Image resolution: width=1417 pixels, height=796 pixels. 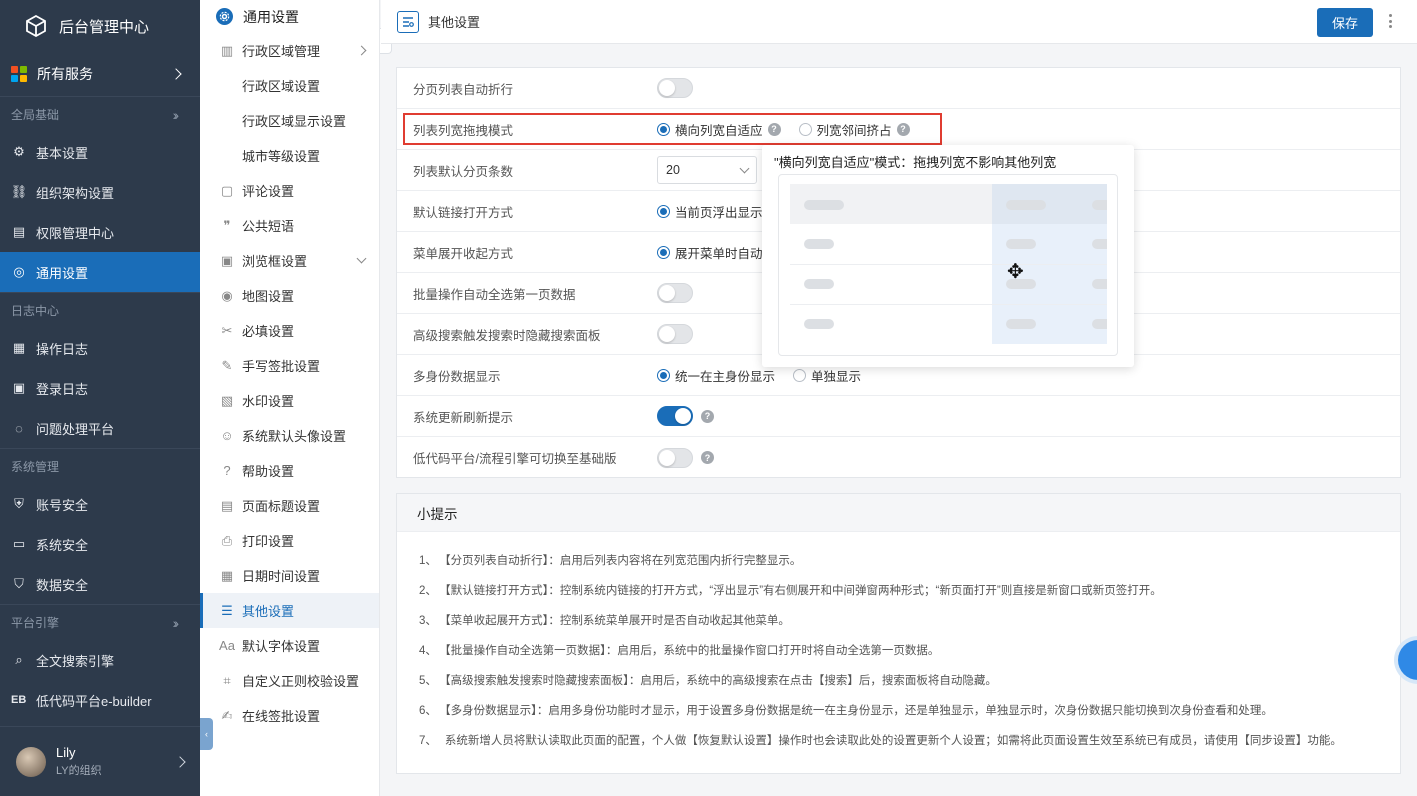 What do you see at coordinates (289, 330) in the screenshot?
I see `submenu-item: ✂ 必填设置` at bounding box center [289, 330].